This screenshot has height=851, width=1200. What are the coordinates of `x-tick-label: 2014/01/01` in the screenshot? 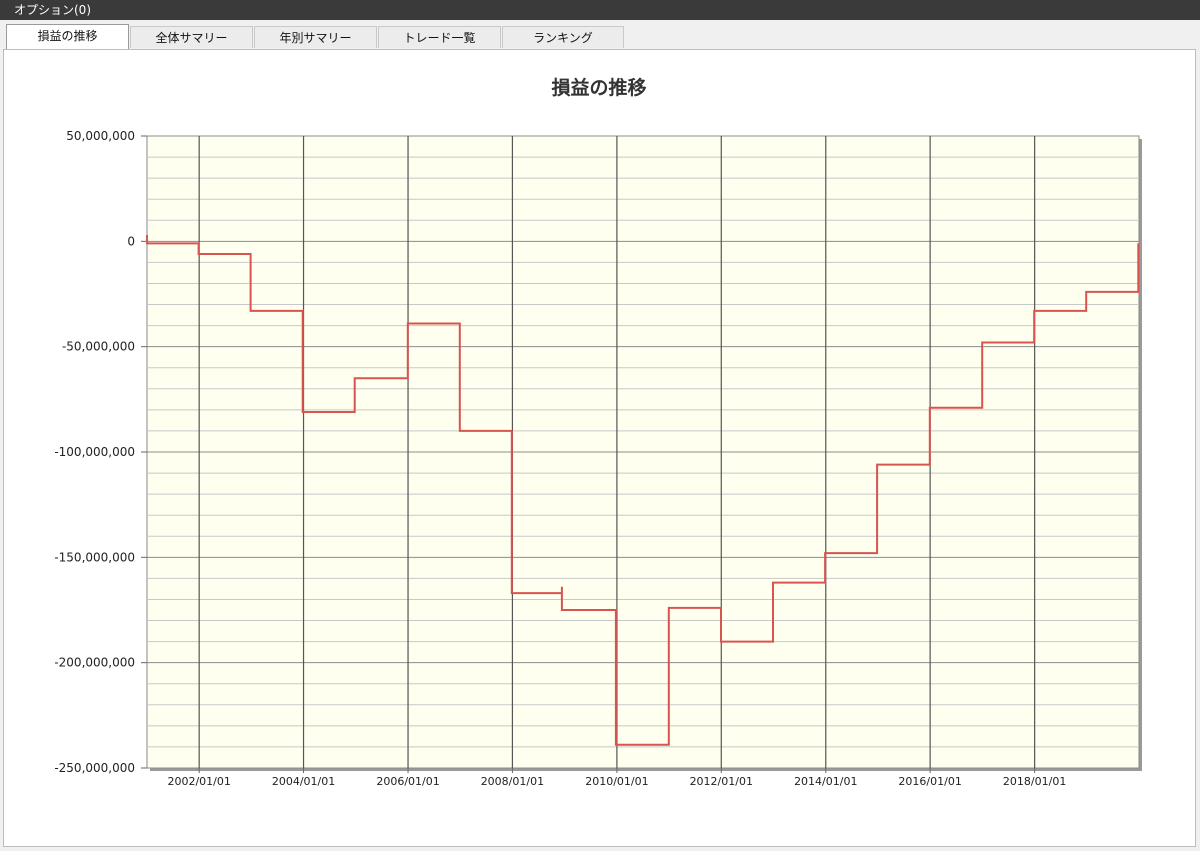 It's located at (825, 781).